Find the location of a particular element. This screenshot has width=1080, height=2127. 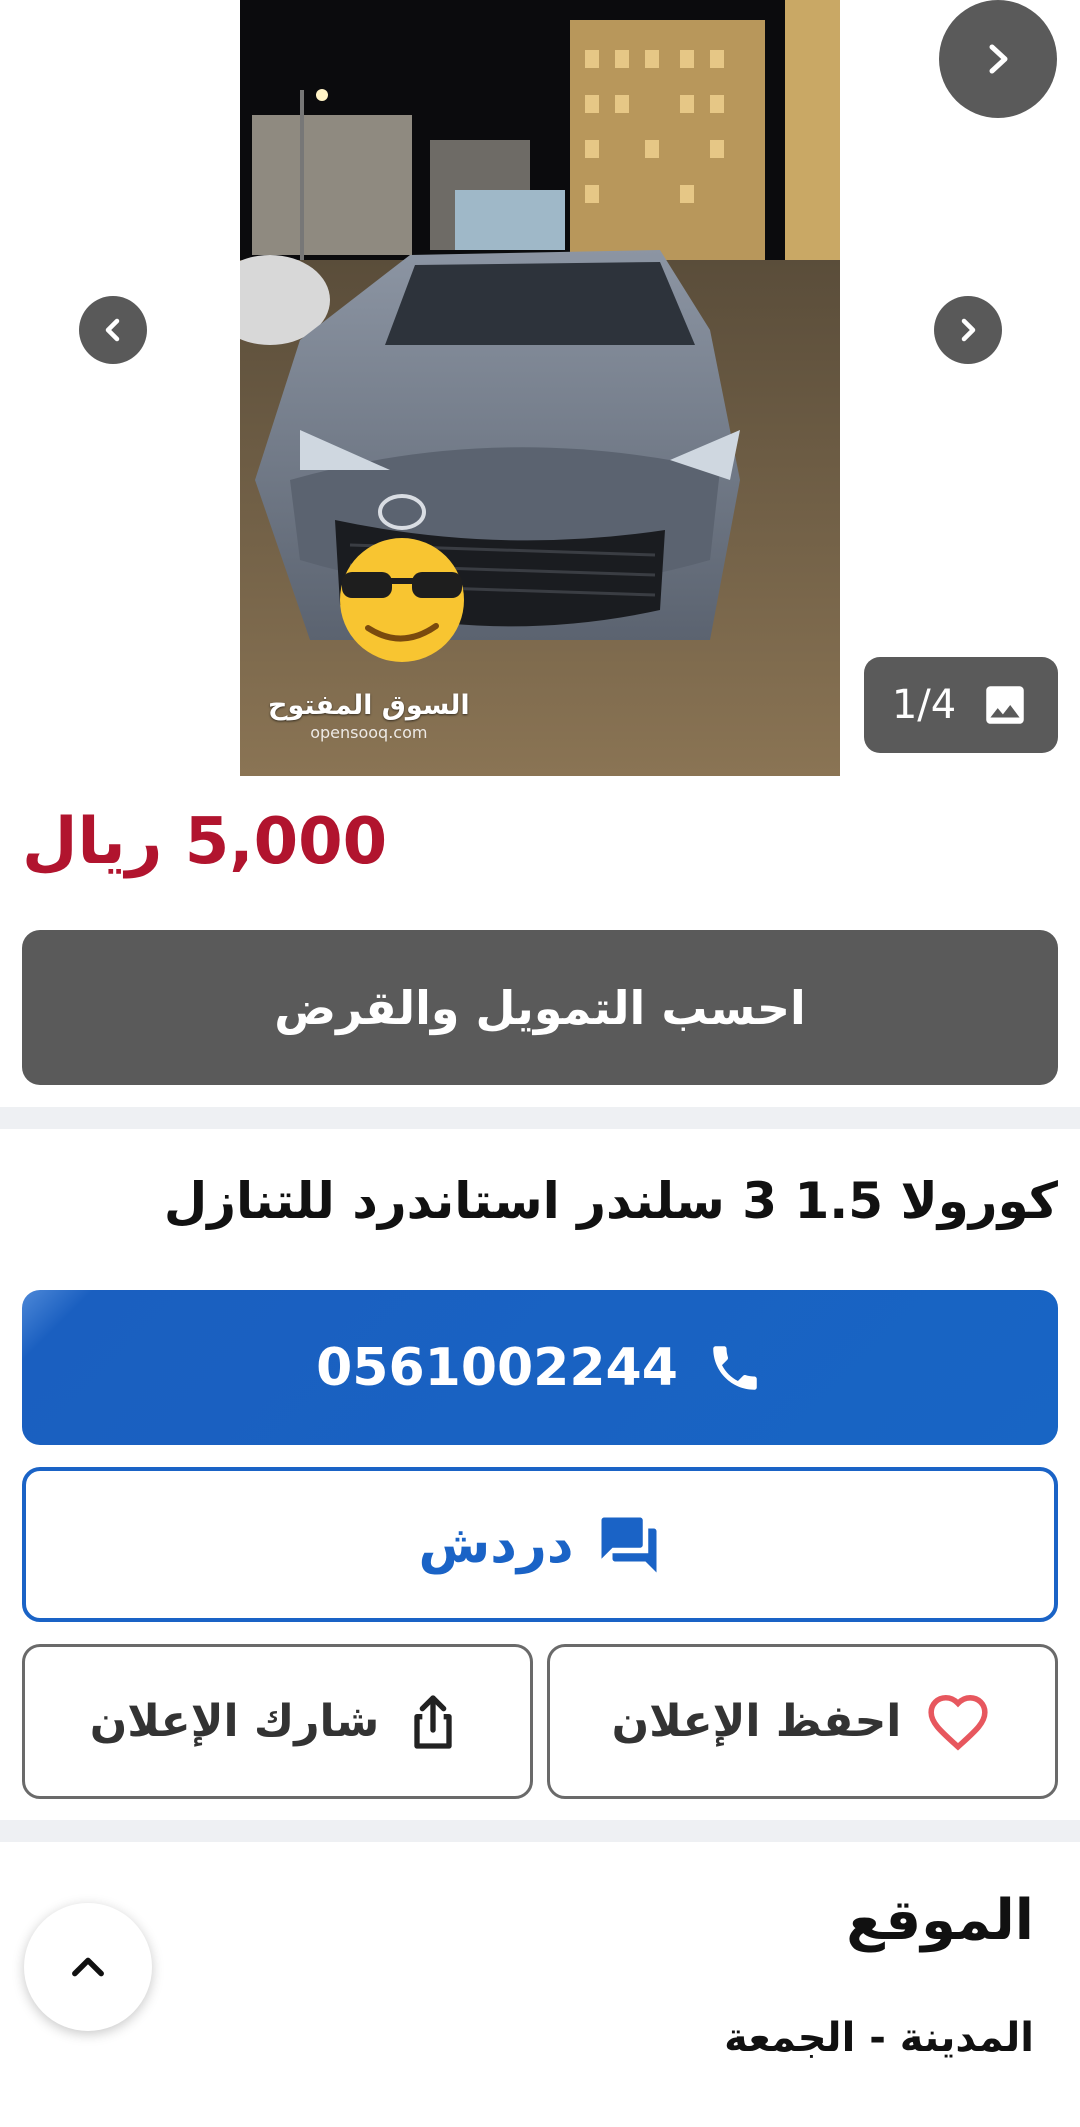

share-listing-button: شارك الإعلان is located at coordinates (277, 1721).